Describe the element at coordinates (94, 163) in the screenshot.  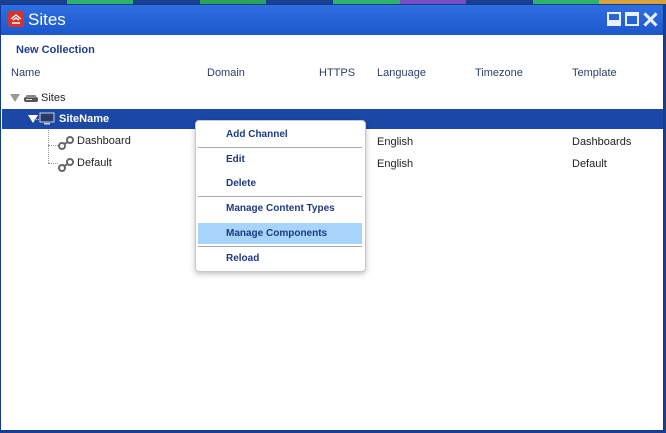
I see `channel-name: Default` at that location.